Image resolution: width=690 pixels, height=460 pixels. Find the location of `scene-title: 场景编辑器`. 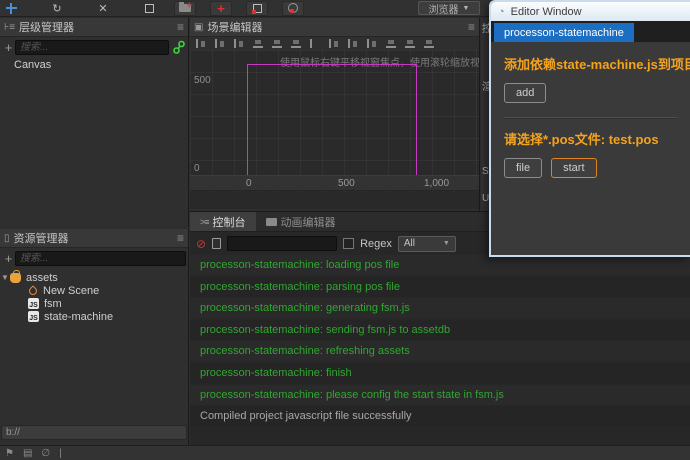

scene-title: 场景编辑器 is located at coordinates (235, 28).